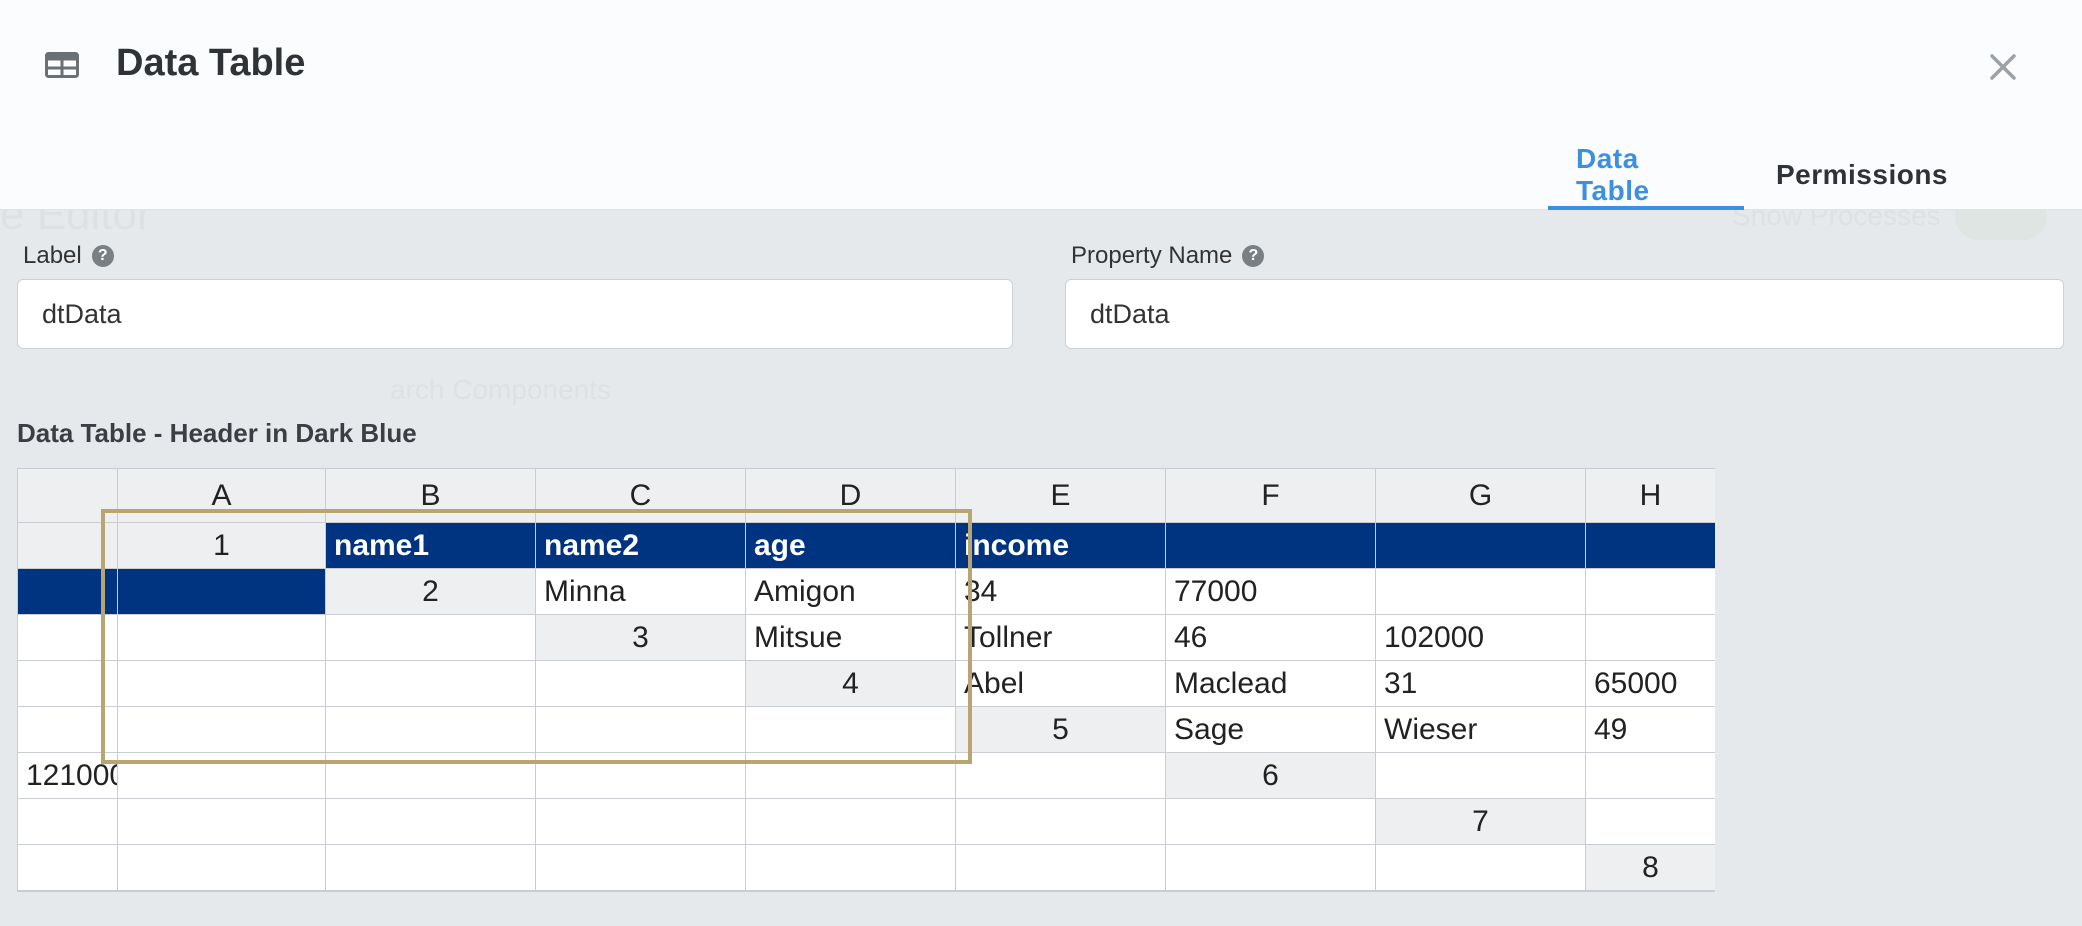 The width and height of the screenshot is (2082, 926). What do you see at coordinates (1481, 684) in the screenshot?
I see `table-cell: 31` at bounding box center [1481, 684].